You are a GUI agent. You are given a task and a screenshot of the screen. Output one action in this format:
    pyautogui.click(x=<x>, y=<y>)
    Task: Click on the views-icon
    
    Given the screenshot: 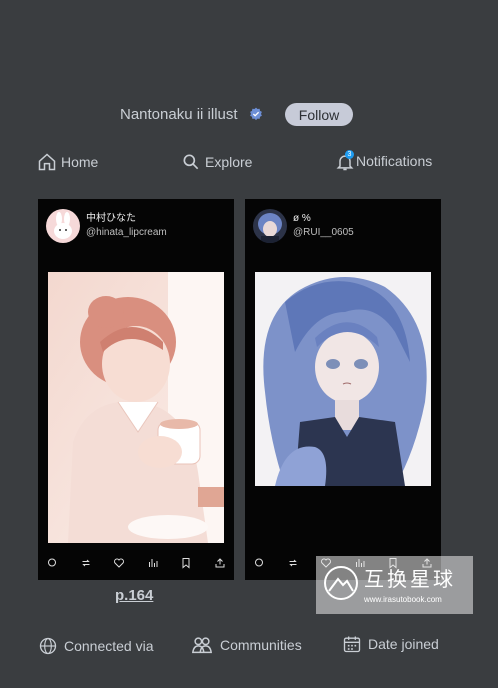 What is the action you would take?
    pyautogui.click(x=153, y=563)
    